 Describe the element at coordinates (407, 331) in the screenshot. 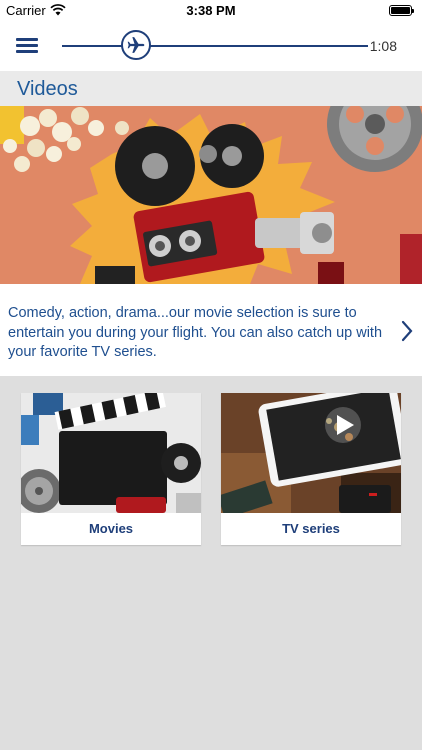

I see `chevron-right-icon` at that location.